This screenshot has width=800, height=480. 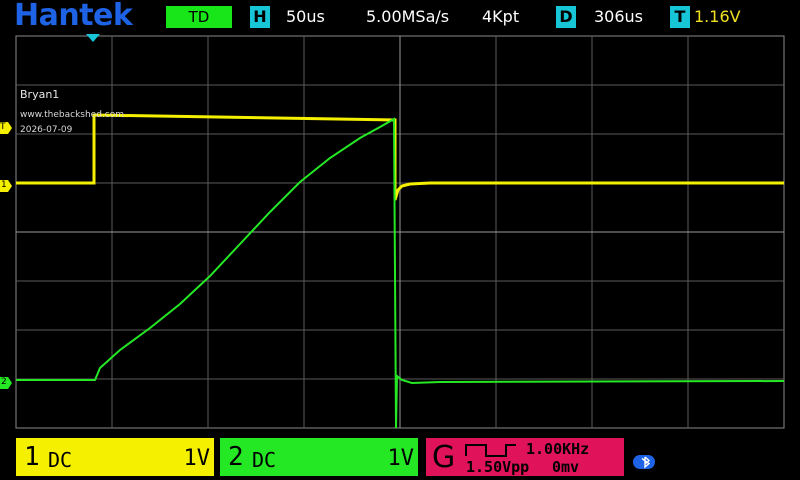 I want to click on overlay-website: www.thebackshed.com, so click(x=72, y=115).